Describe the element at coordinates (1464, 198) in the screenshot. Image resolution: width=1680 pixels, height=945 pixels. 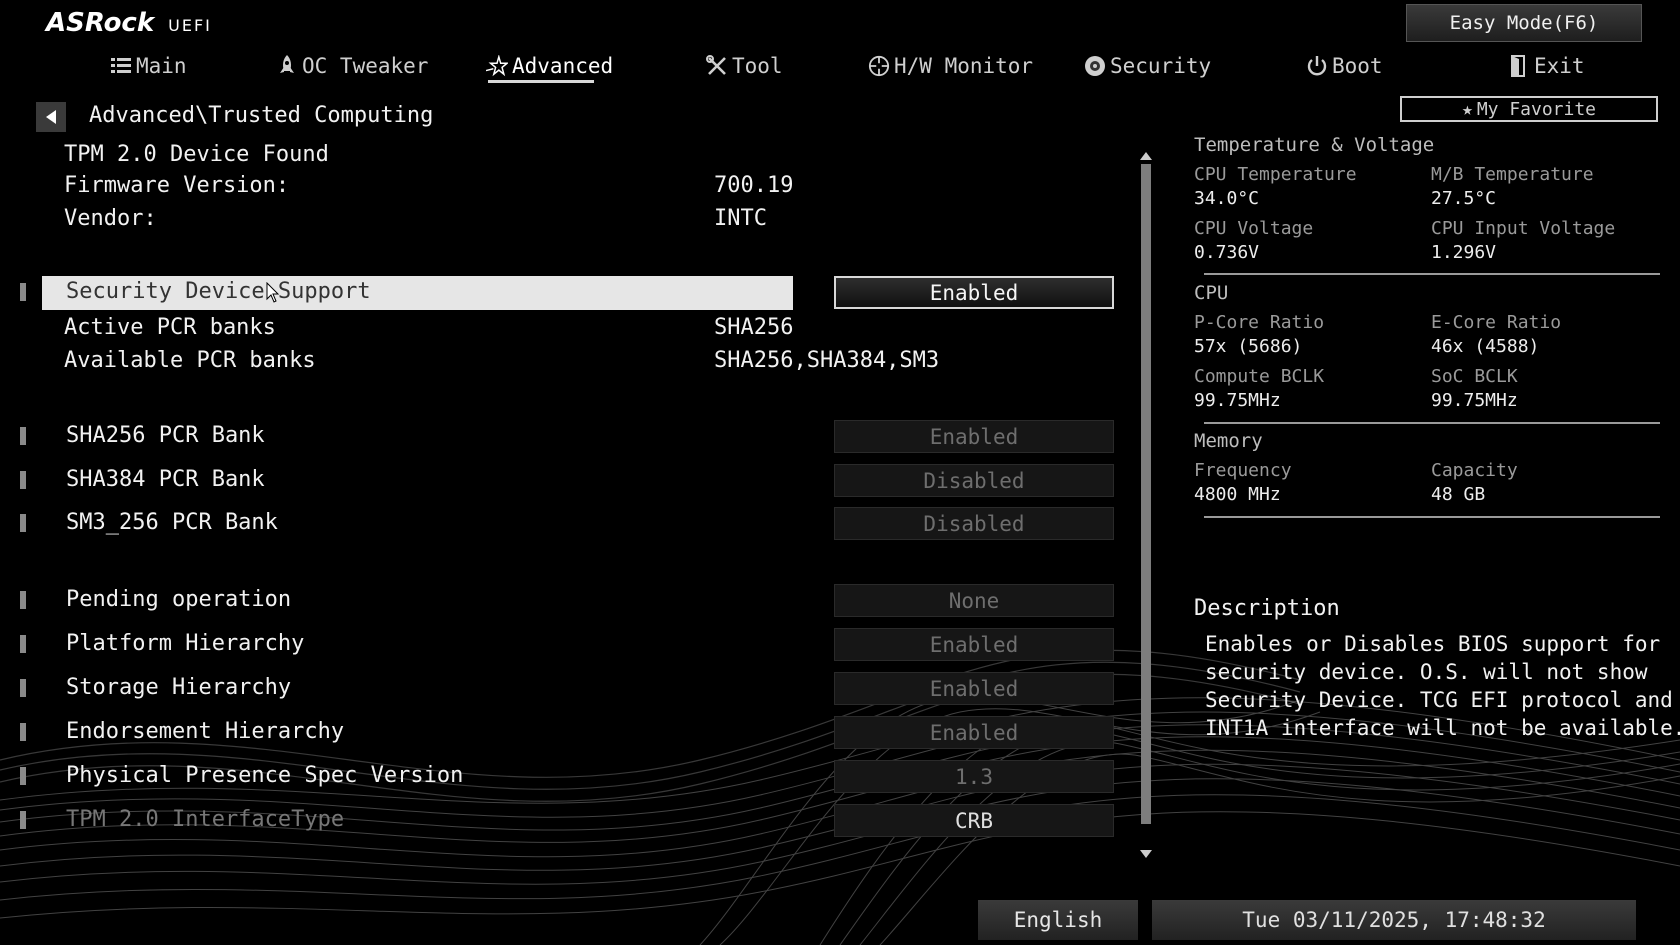
I see `mb-temp-value: 27.5°C` at that location.